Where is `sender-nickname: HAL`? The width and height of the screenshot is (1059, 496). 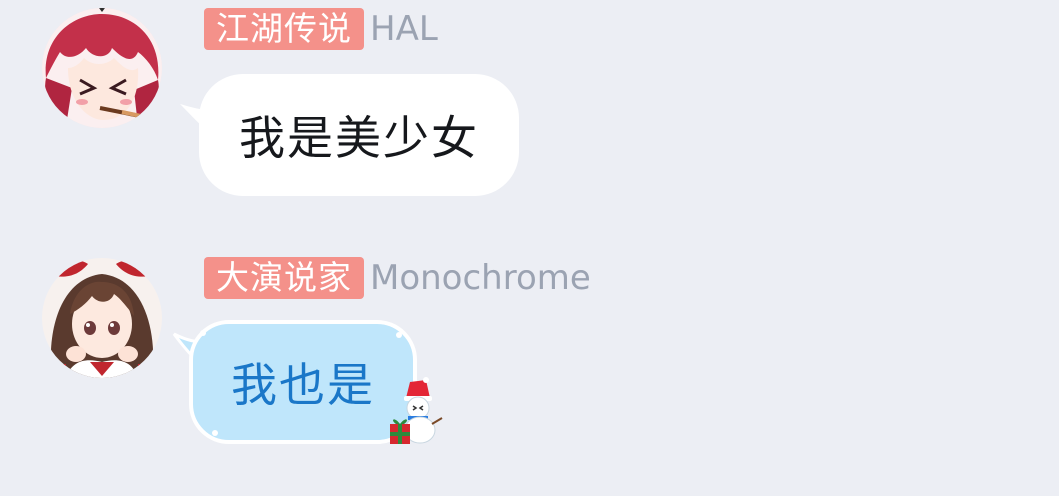
sender-nickname: HAL is located at coordinates (404, 29).